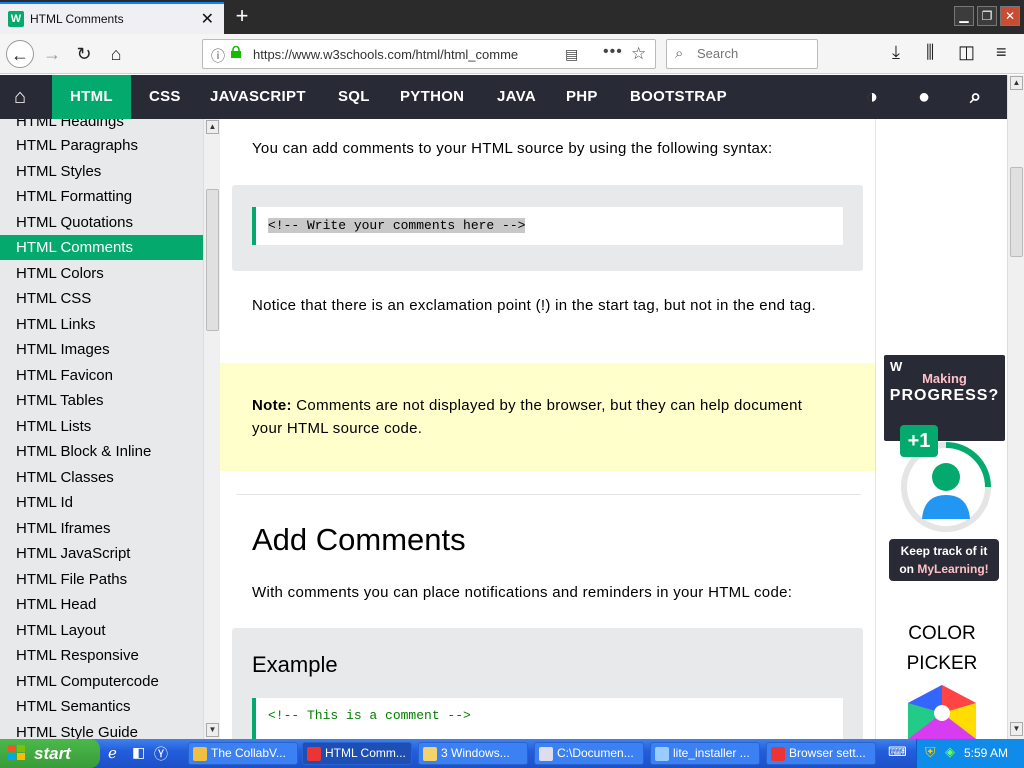 The image size is (1024, 768). I want to click on back-icon: ←, so click(20, 54).